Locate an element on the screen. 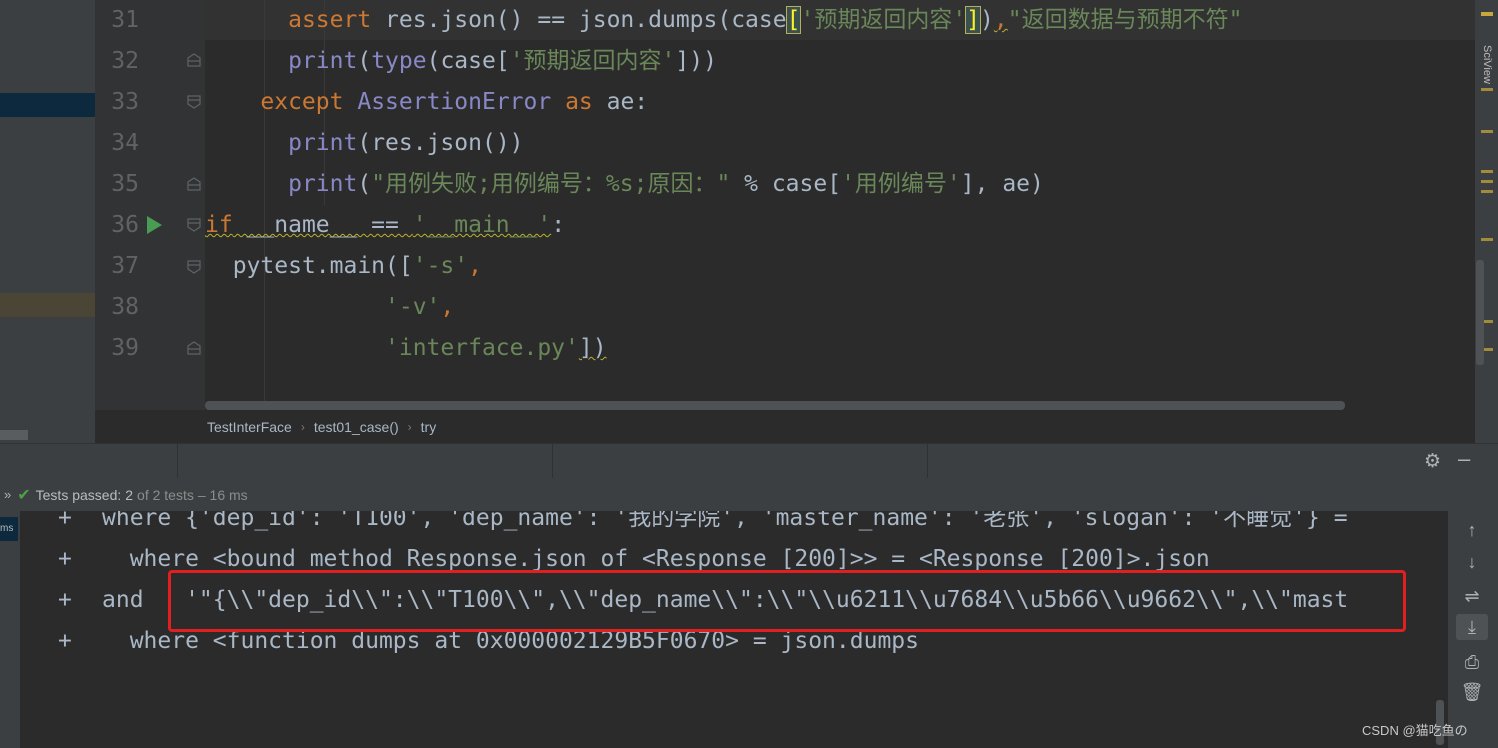  code-line-33: except AssertionError as ae: is located at coordinates (426, 102).